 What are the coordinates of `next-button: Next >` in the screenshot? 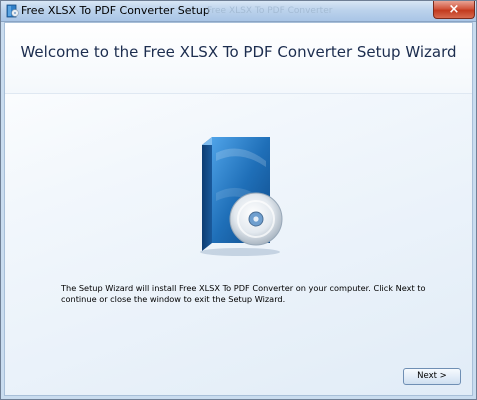 It's located at (432, 376).